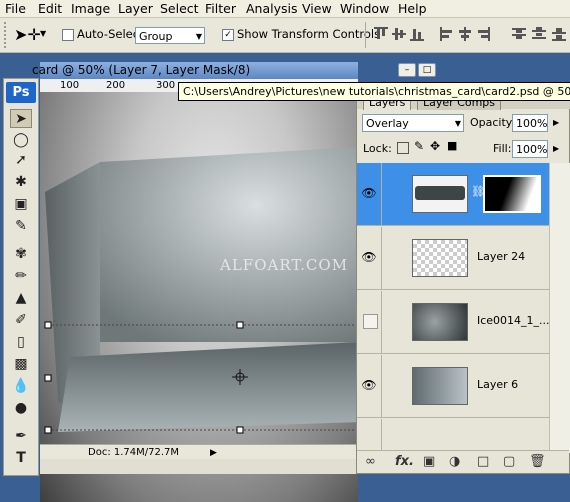  Describe the element at coordinates (463, 461) in the screenshot. I see `layers-panel-footer: ∞ fx. ▣ ◑ □ ▢ 🗑` at that location.